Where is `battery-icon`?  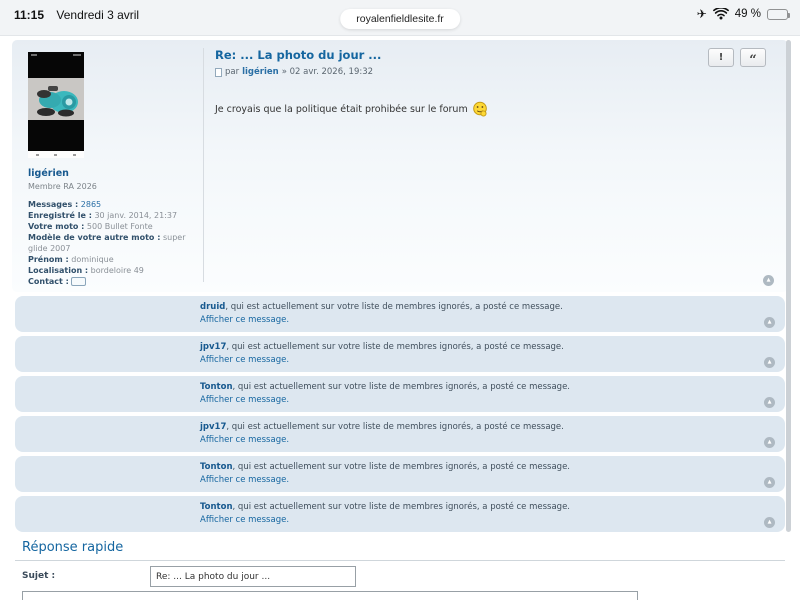 battery-icon is located at coordinates (778, 14).